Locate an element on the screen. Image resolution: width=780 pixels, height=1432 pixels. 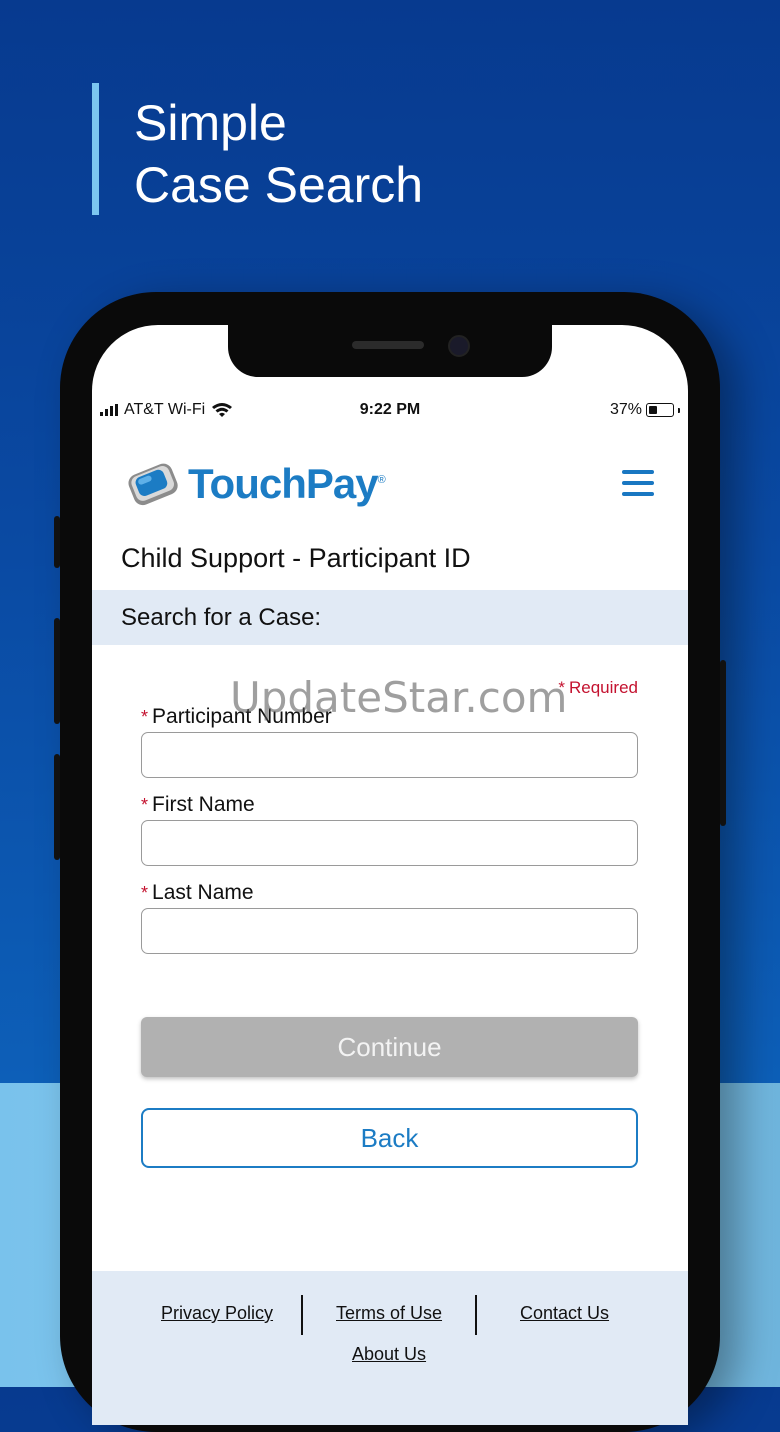
power-button is located at coordinates (723, 743).